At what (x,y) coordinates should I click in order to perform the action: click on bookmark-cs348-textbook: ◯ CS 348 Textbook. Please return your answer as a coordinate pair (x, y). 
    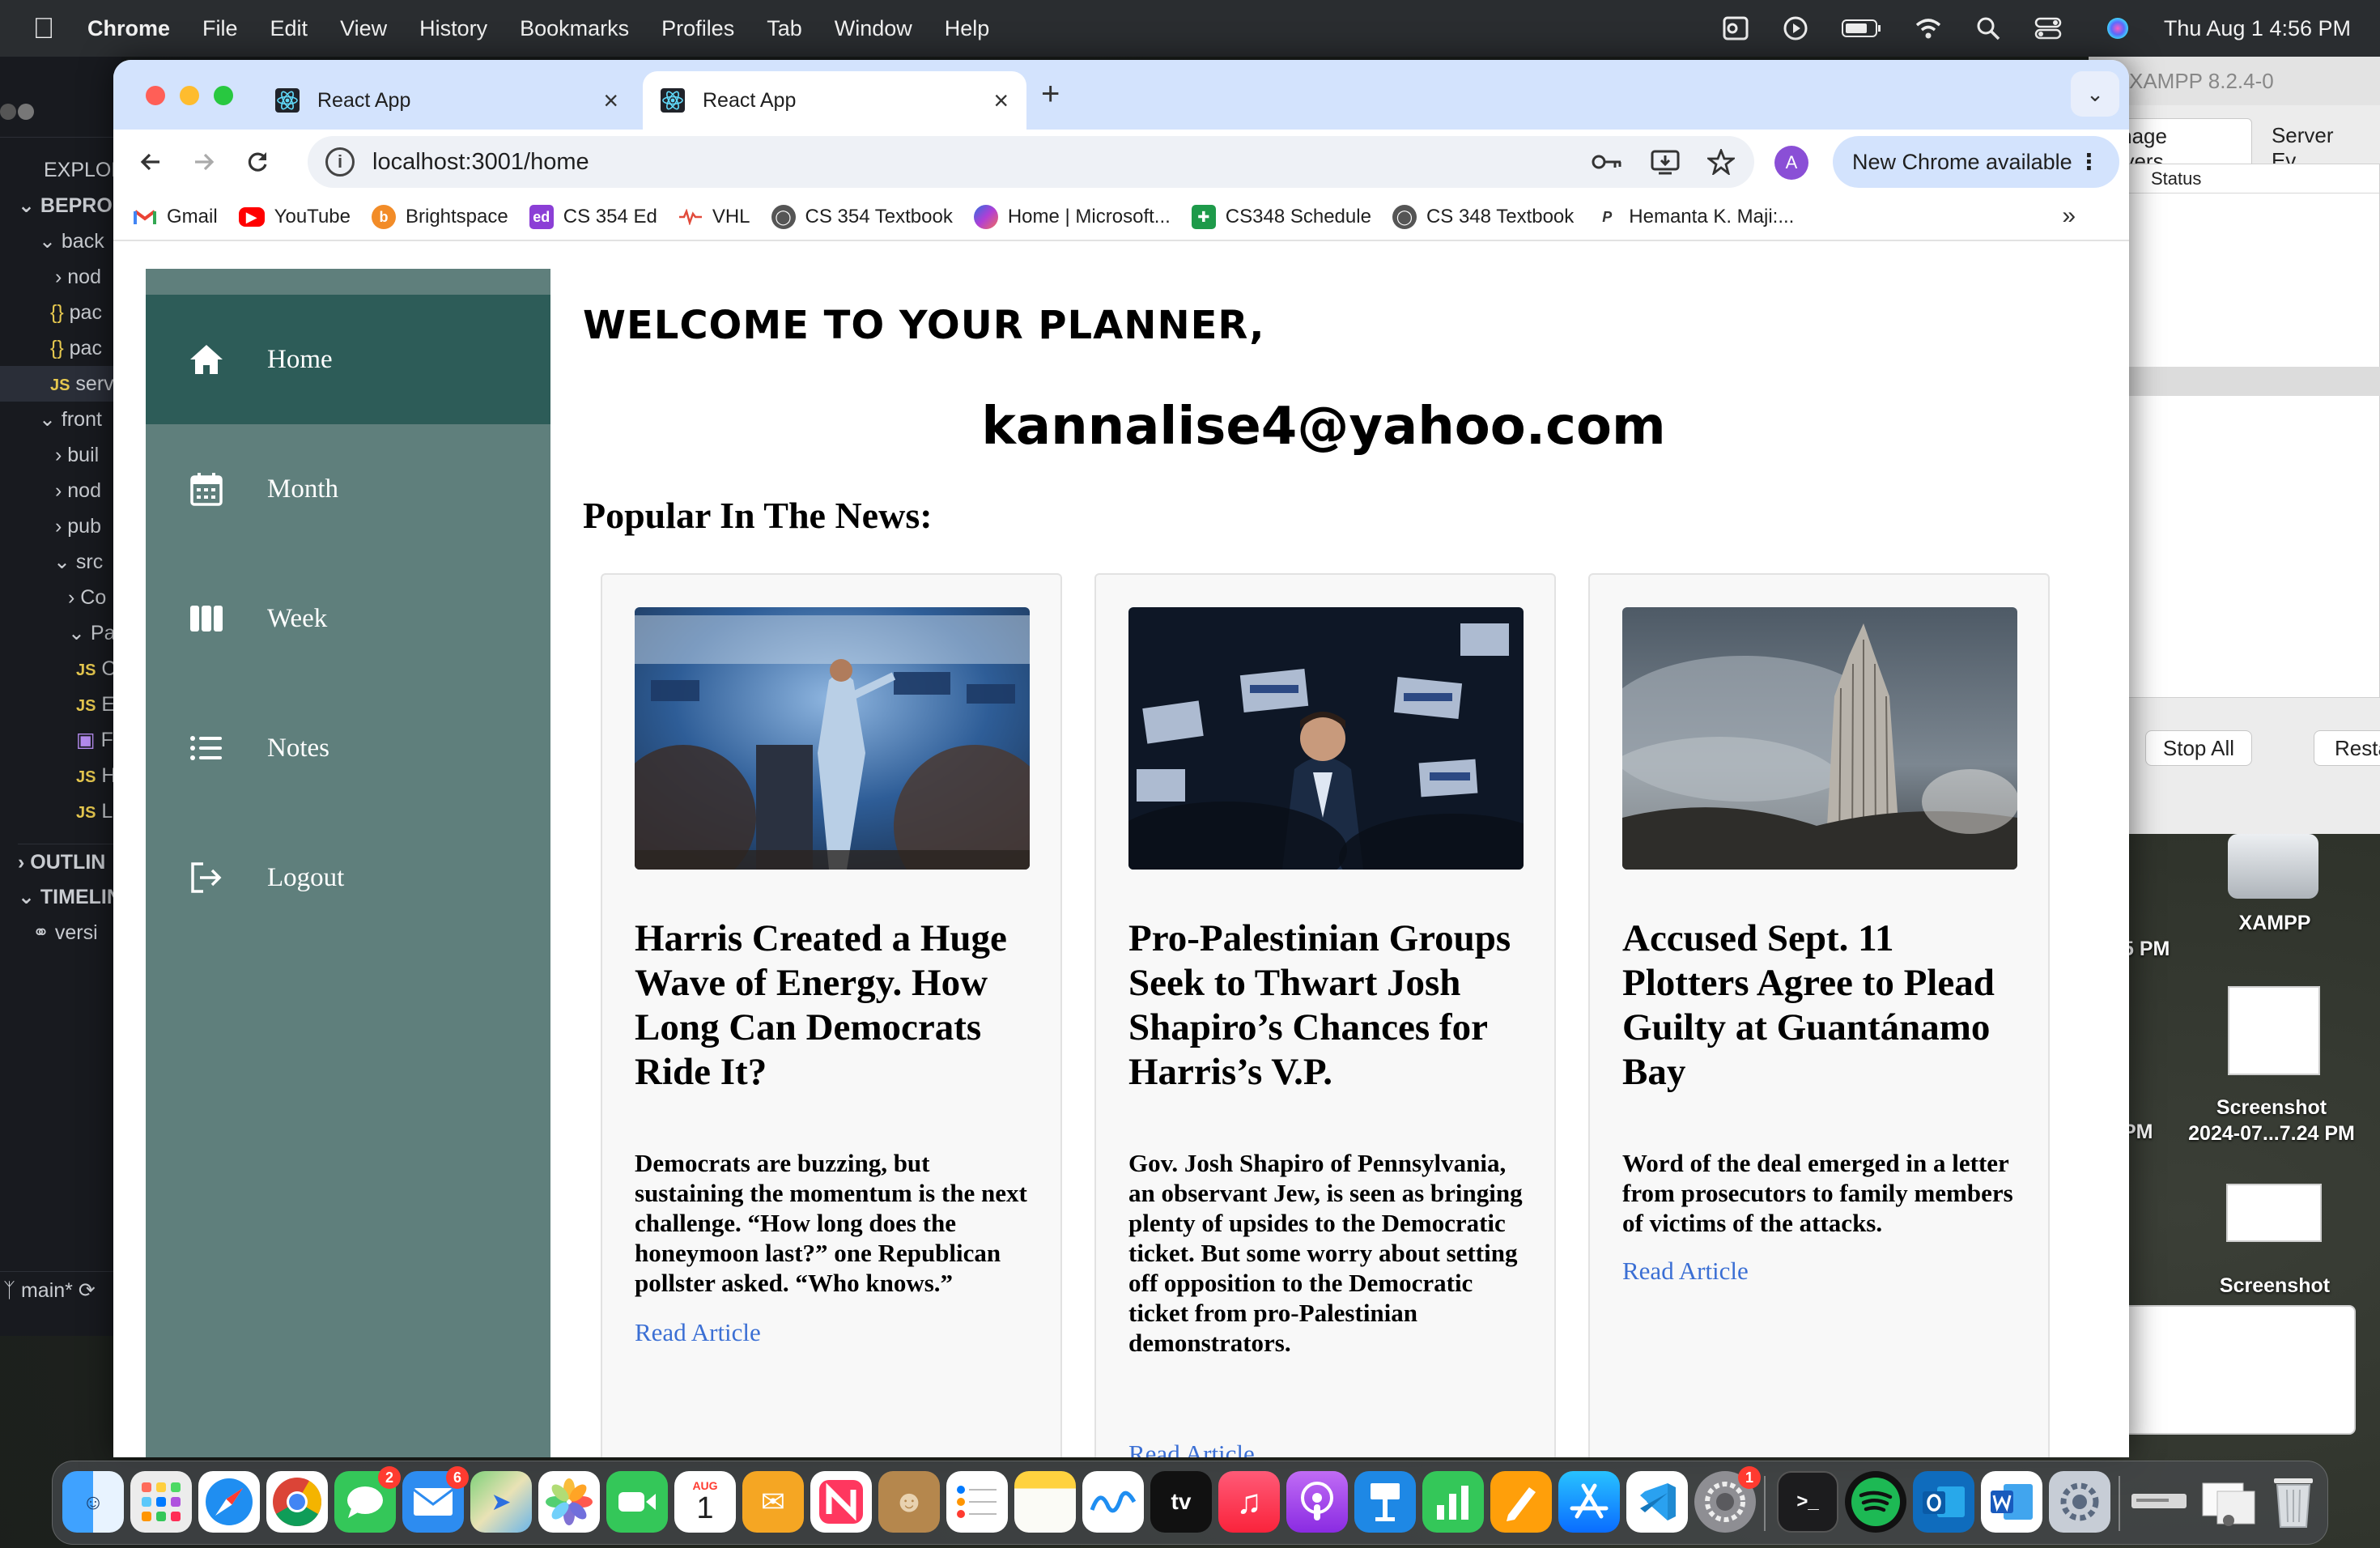
    Looking at the image, I should click on (1483, 217).